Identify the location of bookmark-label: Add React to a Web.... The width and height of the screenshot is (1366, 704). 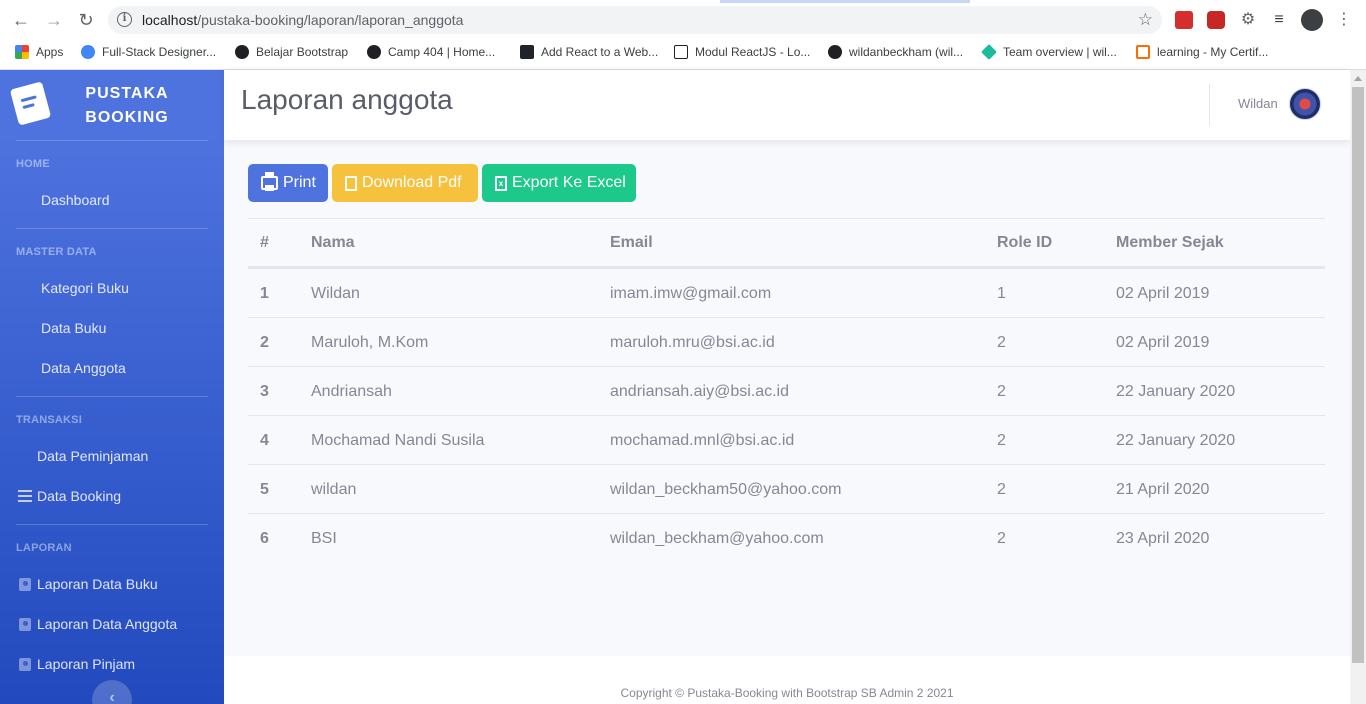
(600, 52).